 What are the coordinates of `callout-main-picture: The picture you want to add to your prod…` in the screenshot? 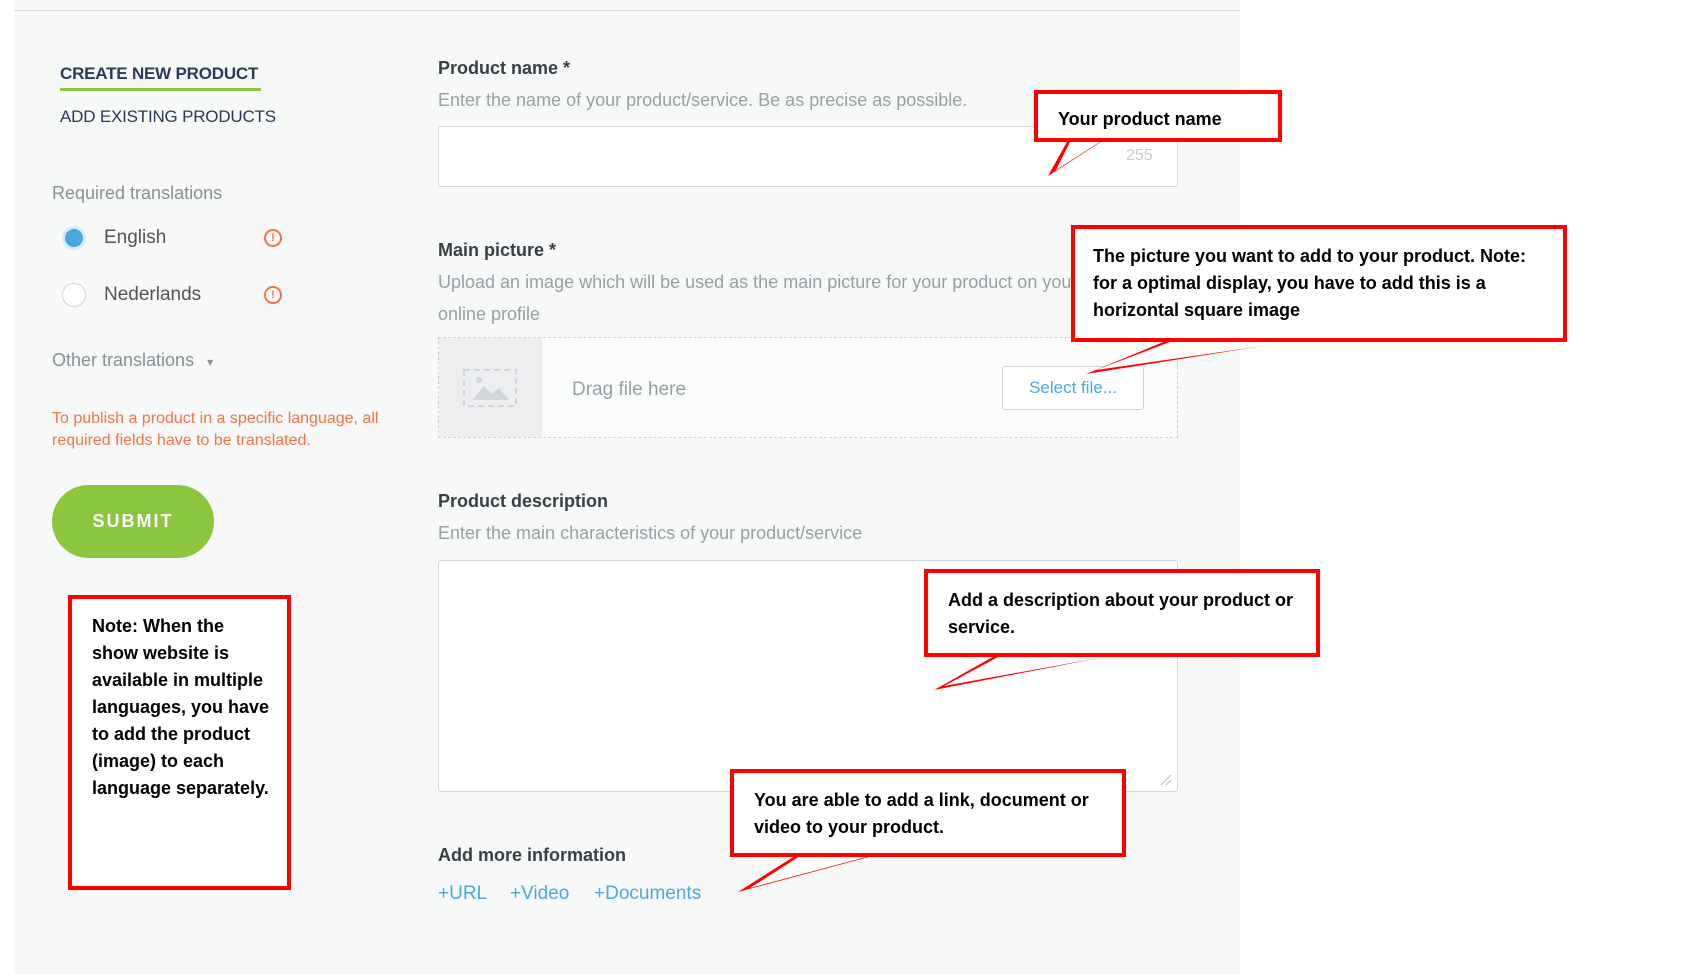 It's located at (1319, 283).